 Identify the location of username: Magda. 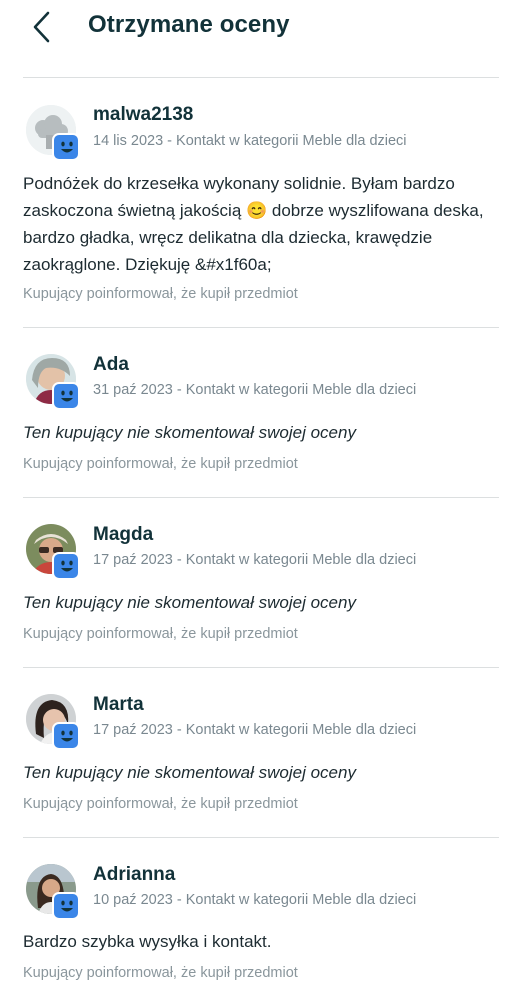
(123, 535).